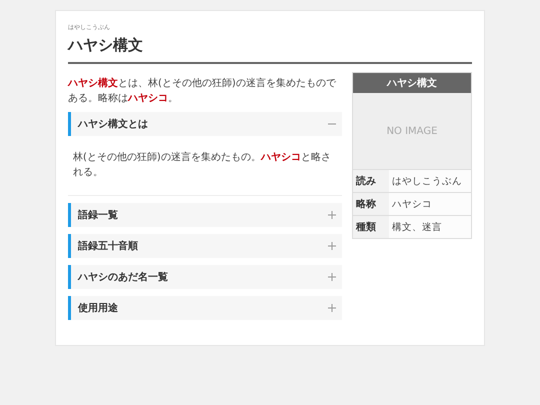  Describe the element at coordinates (205, 215) in the screenshot. I see `accordion-header: 語録一覧` at that location.